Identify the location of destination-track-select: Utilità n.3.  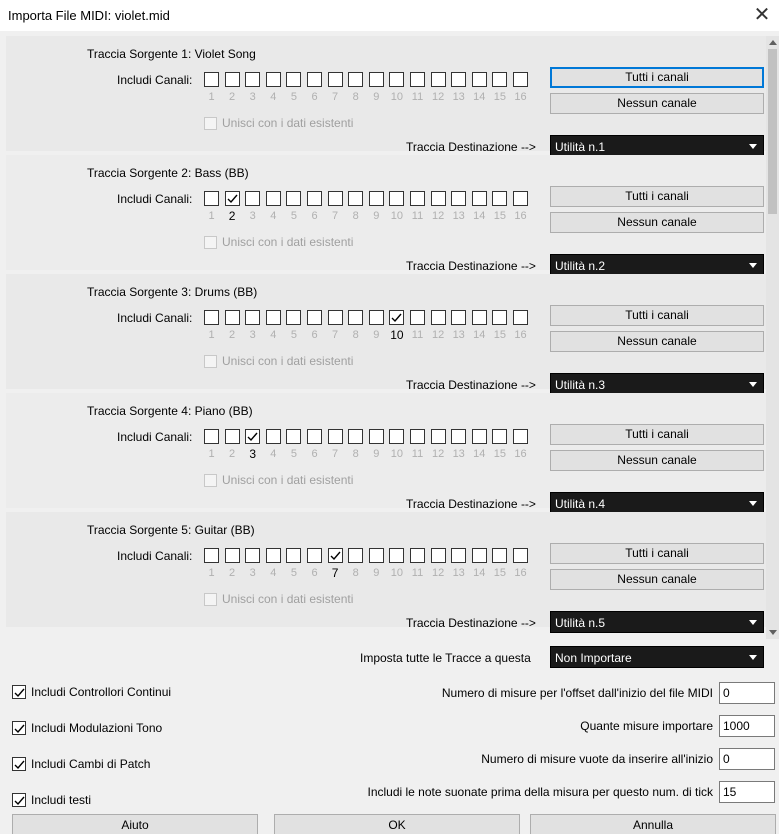
(657, 384).